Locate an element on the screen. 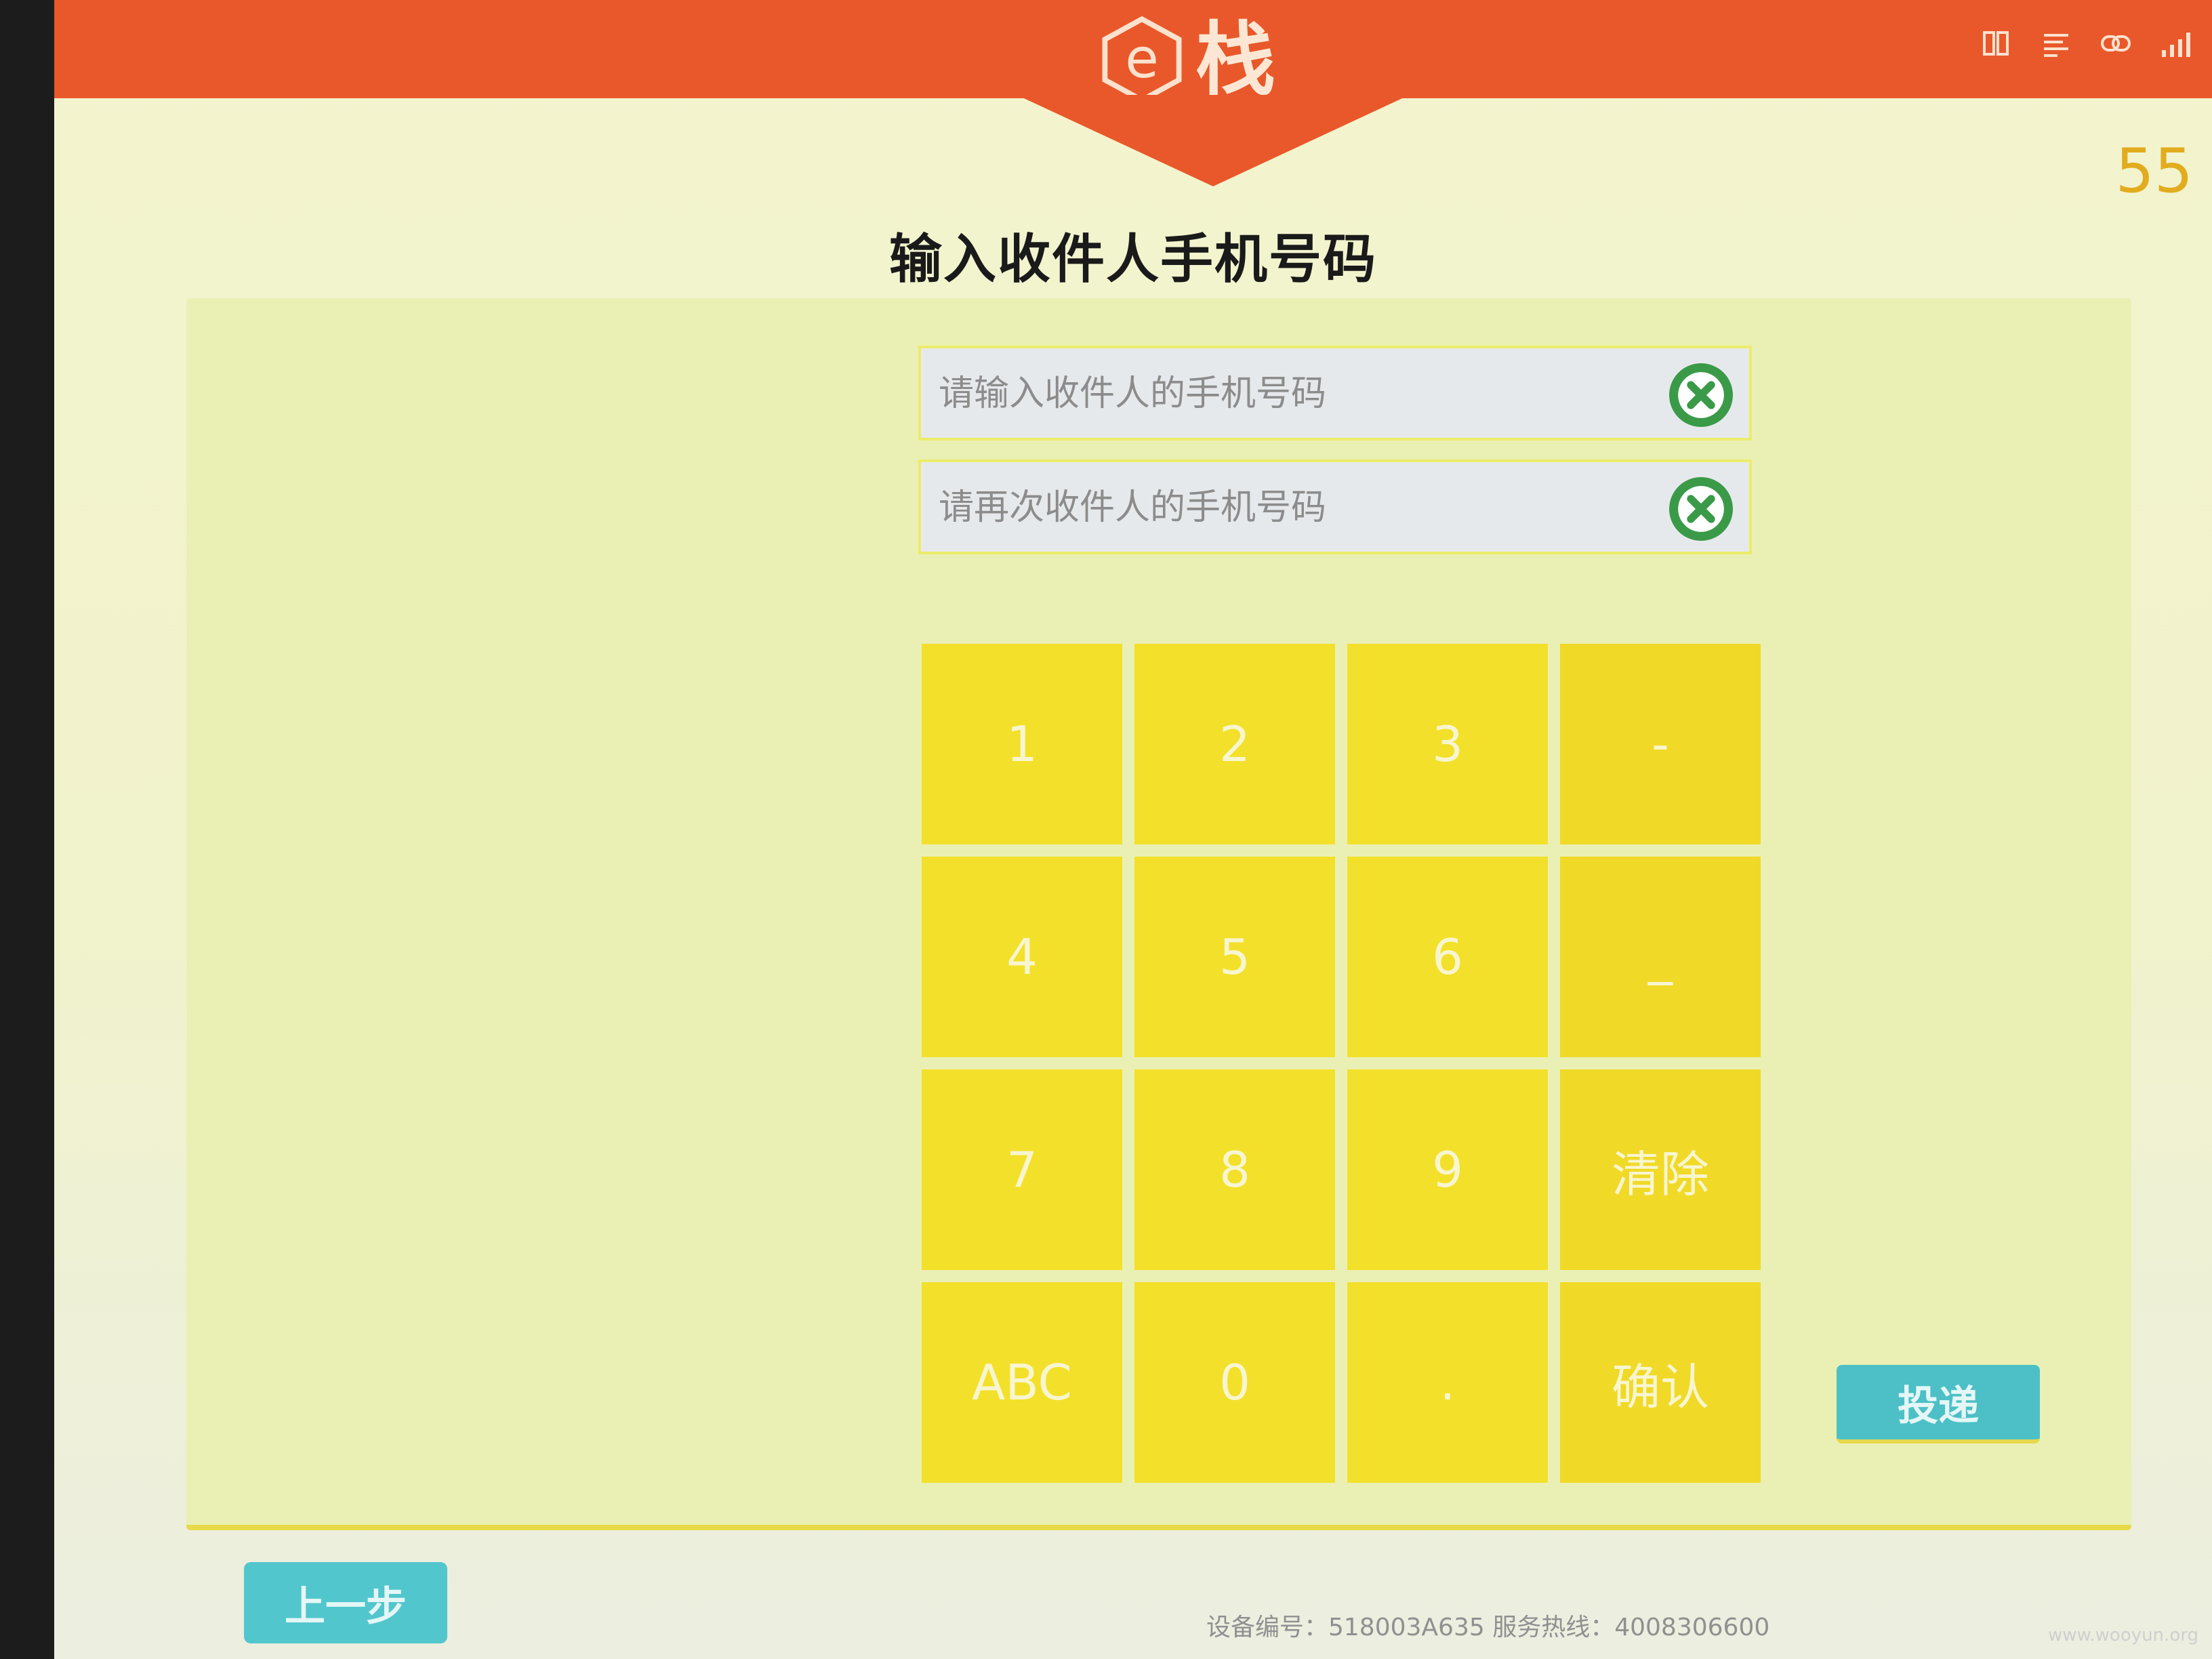 Image resolution: width=2212 pixels, height=1659 pixels. back-button: 上一步 is located at coordinates (345, 1603).